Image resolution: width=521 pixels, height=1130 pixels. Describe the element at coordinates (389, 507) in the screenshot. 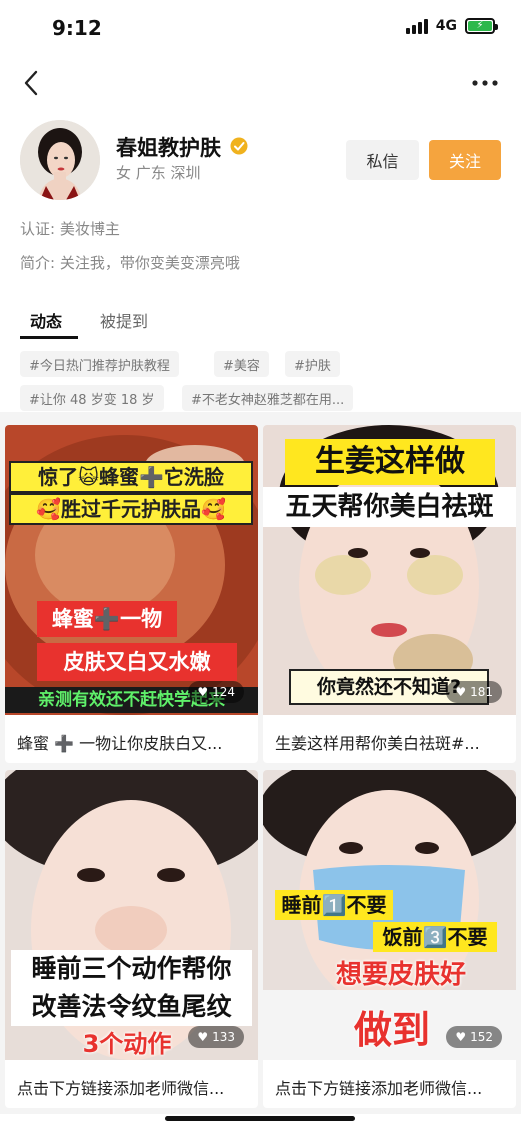

I see `overlay-line-2: 五天帮你美白祛斑` at that location.